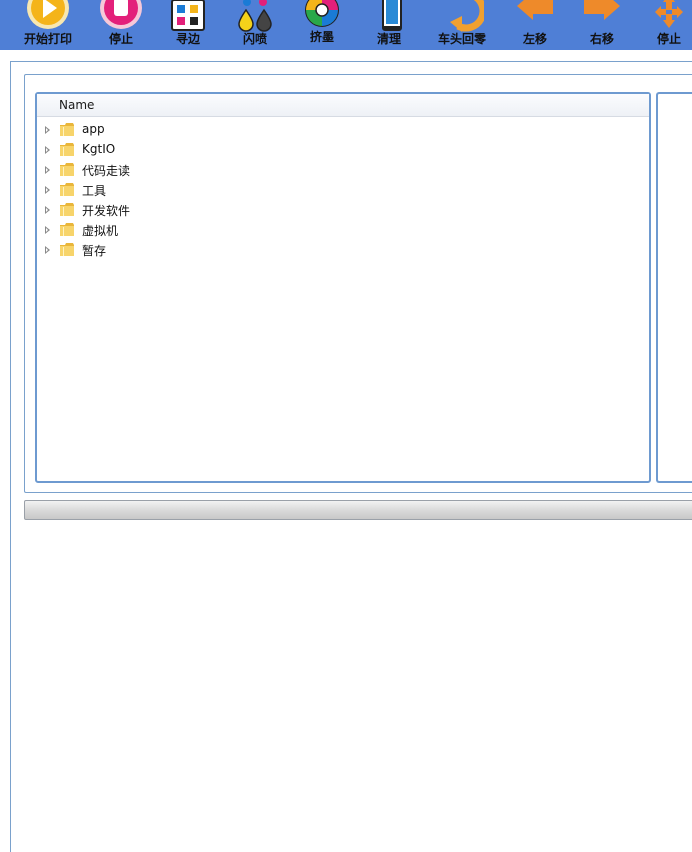 The image size is (692, 852). What do you see at coordinates (94, 251) in the screenshot?
I see `tree-item-label: 暂存` at bounding box center [94, 251].